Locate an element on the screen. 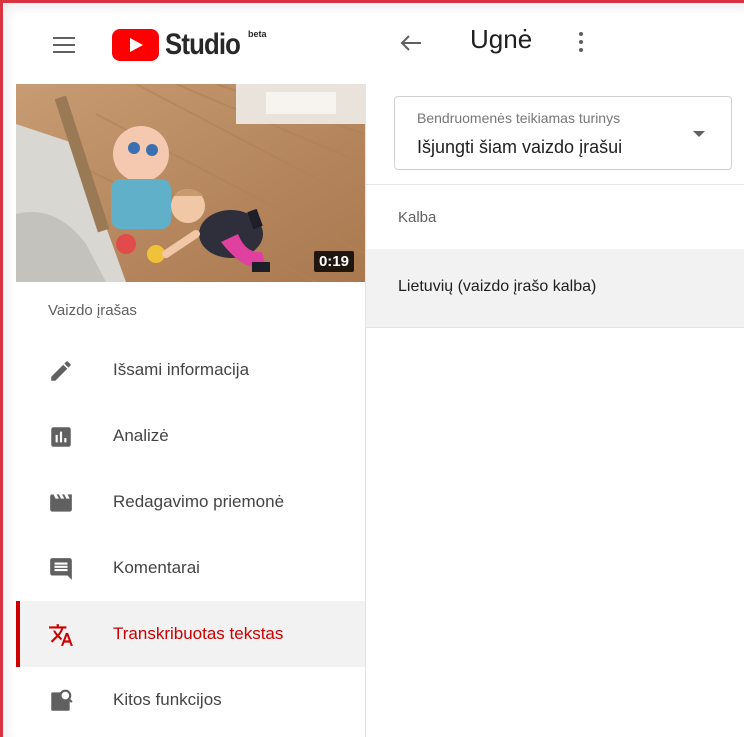 The image size is (744, 737). sidebar-item-label: Redagavimo priemonė is located at coordinates (199, 501).